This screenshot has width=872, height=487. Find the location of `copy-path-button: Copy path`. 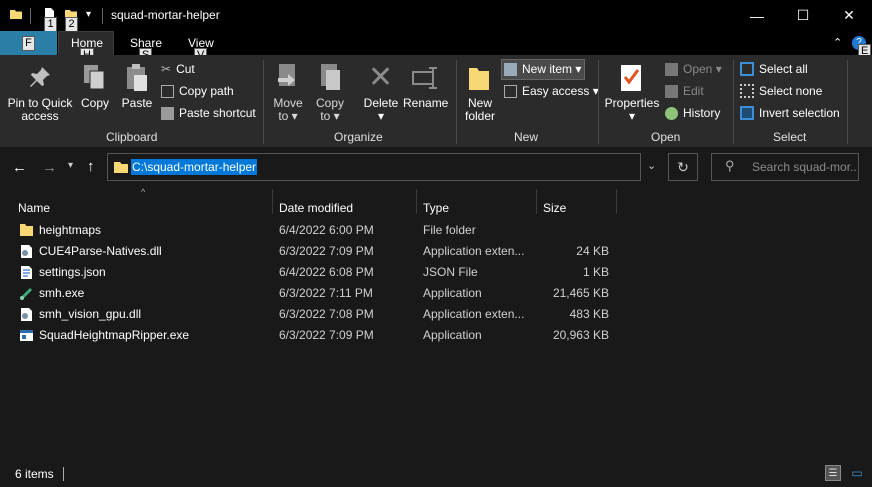

copy-path-button: Copy path is located at coordinates (197, 91).